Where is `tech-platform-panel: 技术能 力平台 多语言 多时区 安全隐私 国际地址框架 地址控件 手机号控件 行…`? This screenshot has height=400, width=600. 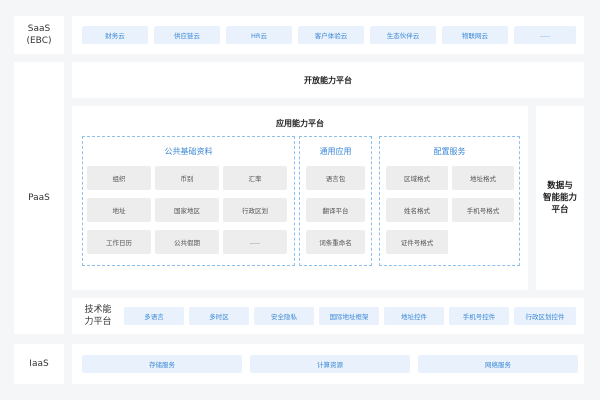 tech-platform-panel: 技术能 力平台 多语言 多时区 安全隐私 国际地址框架 地址控件 手机号控件 行… is located at coordinates (328, 316).